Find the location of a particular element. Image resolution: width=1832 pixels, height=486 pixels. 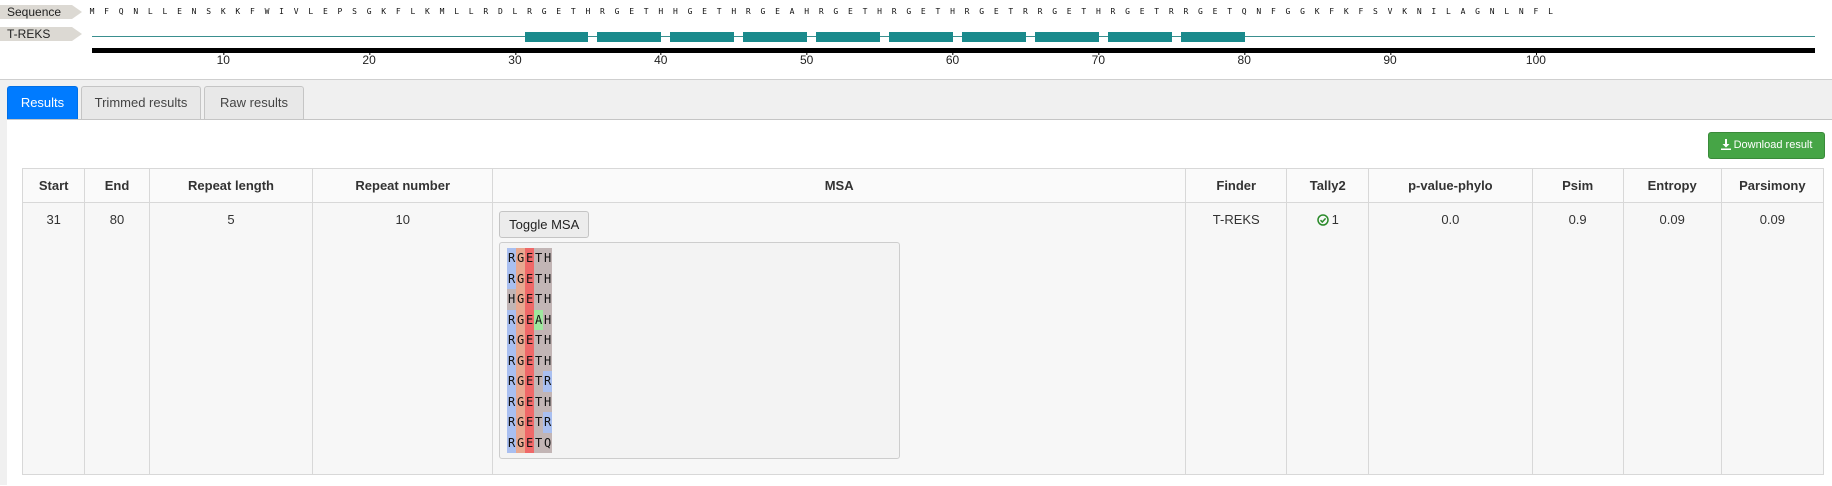

tab-trimmed-results: Trimmed results is located at coordinates (141, 102).